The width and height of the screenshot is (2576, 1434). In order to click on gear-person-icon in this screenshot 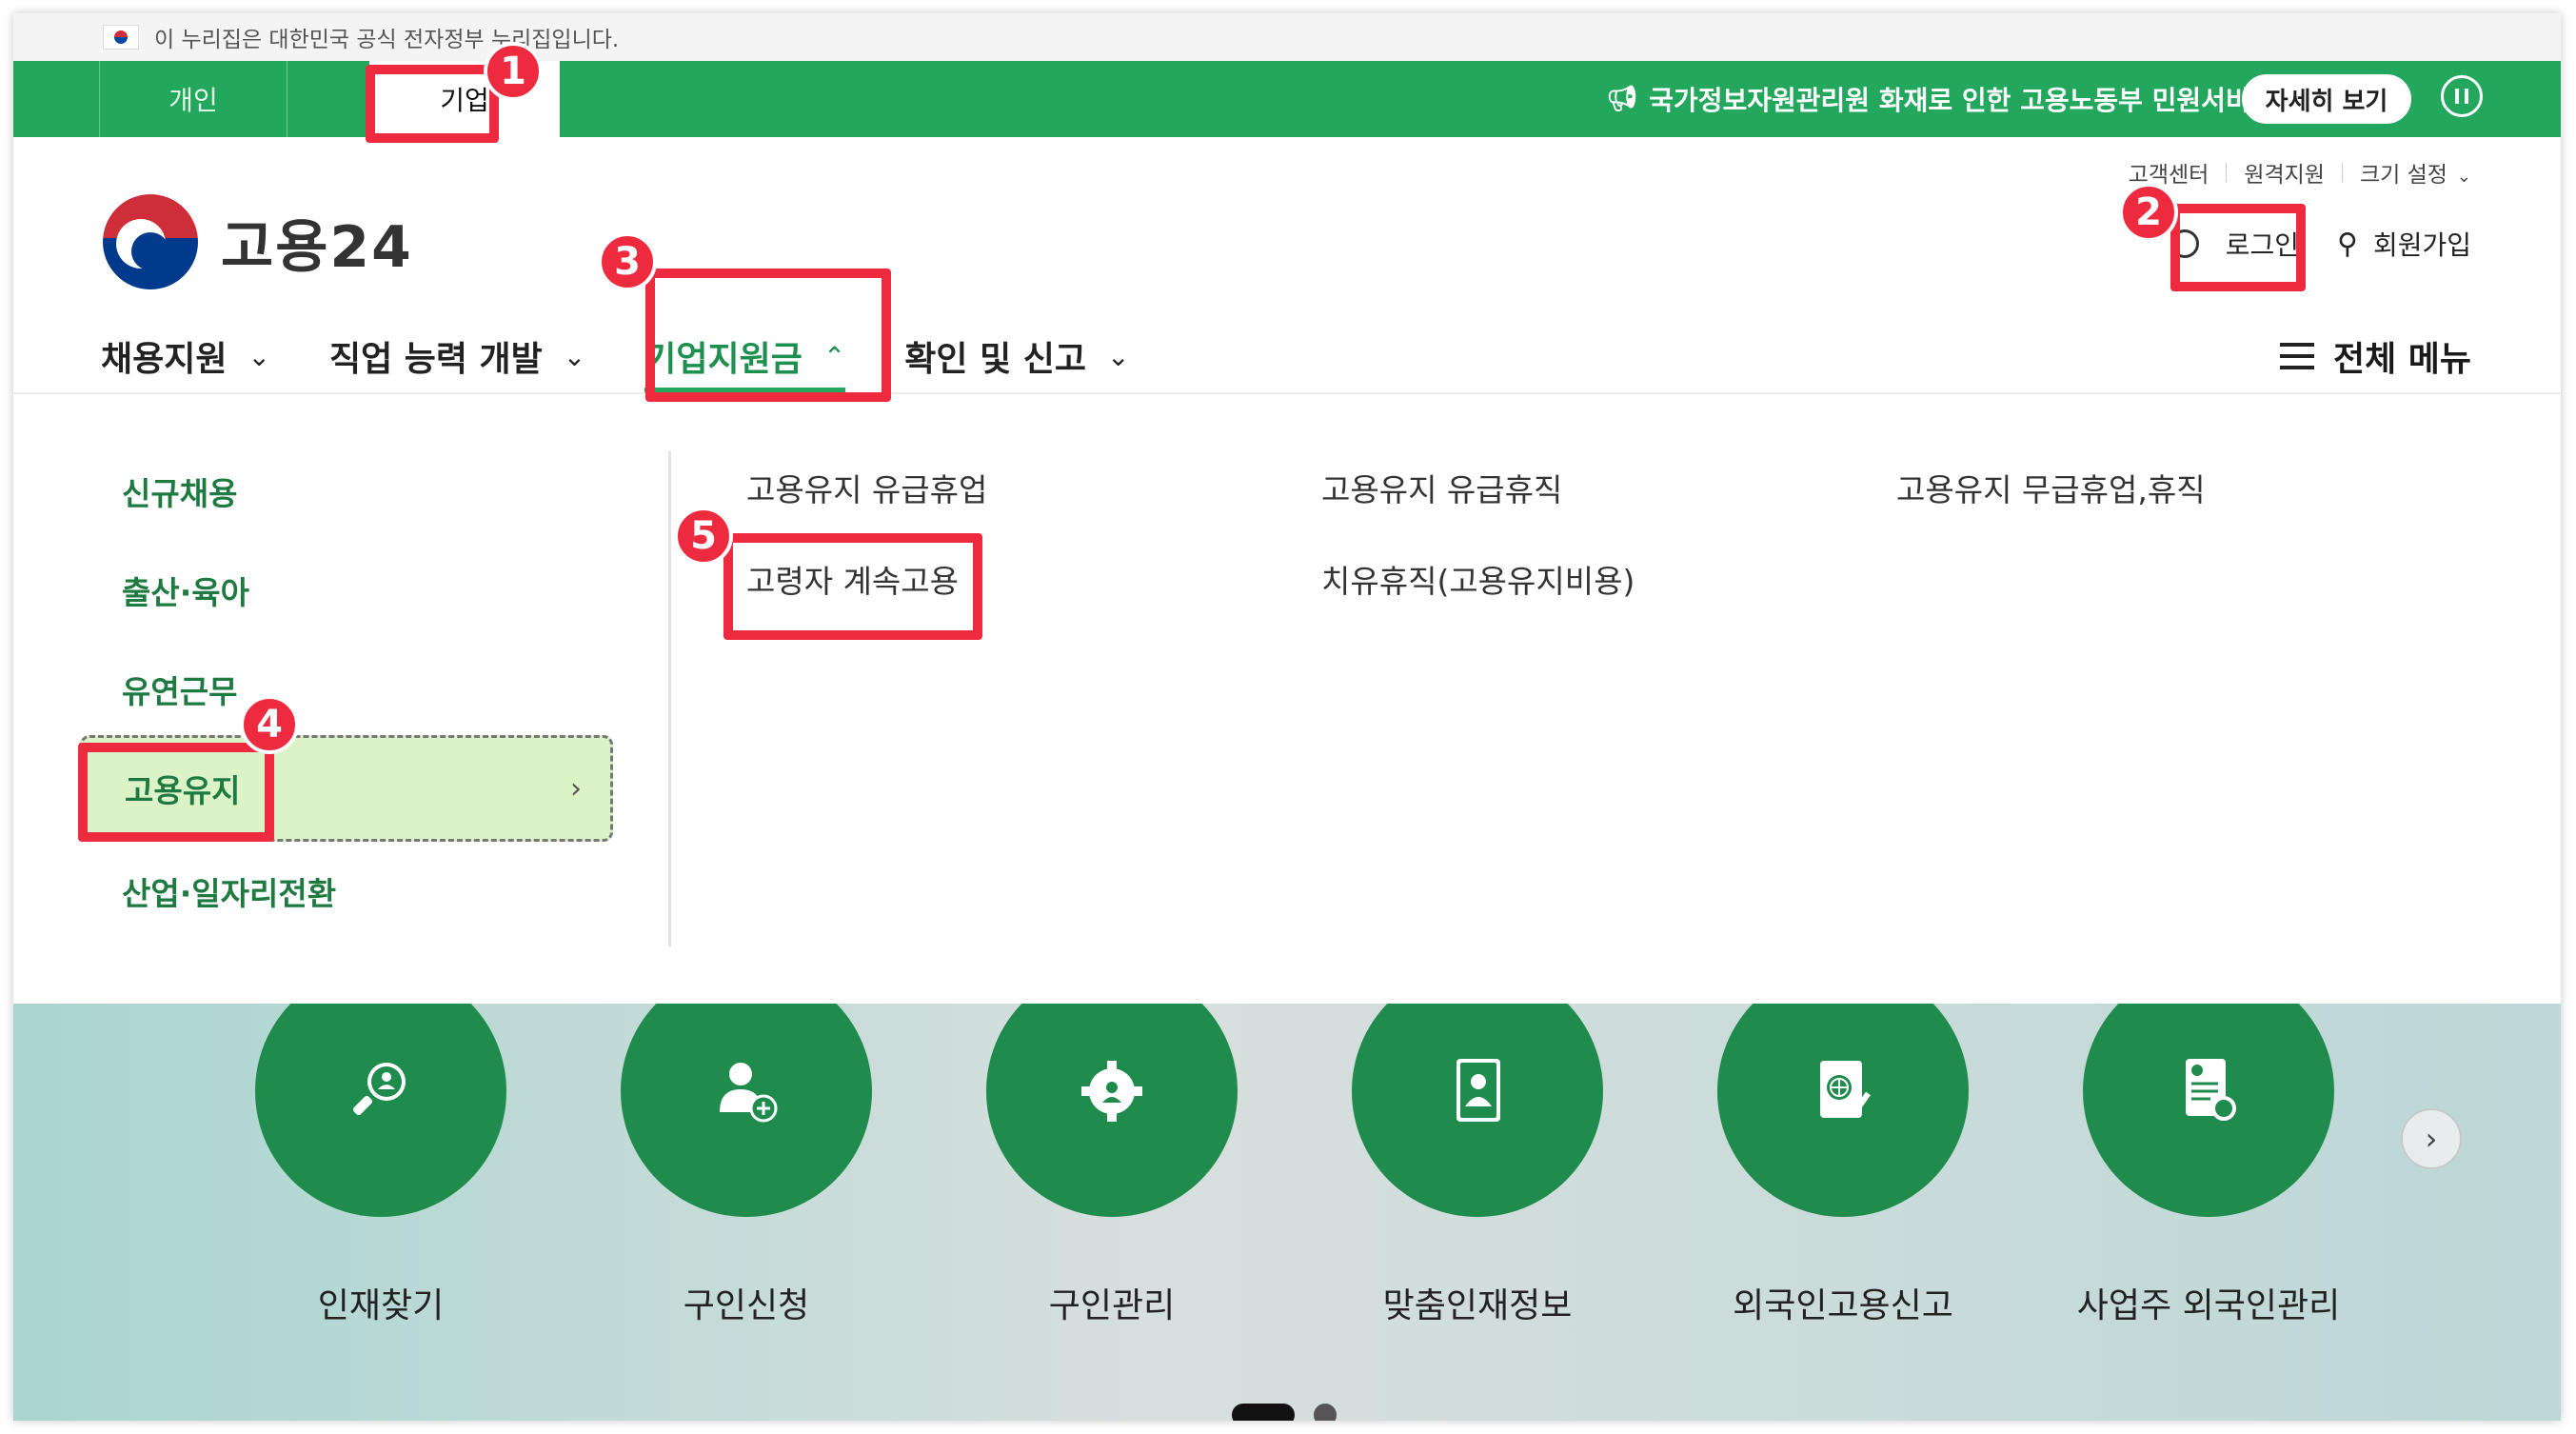, I will do `click(1111, 1091)`.